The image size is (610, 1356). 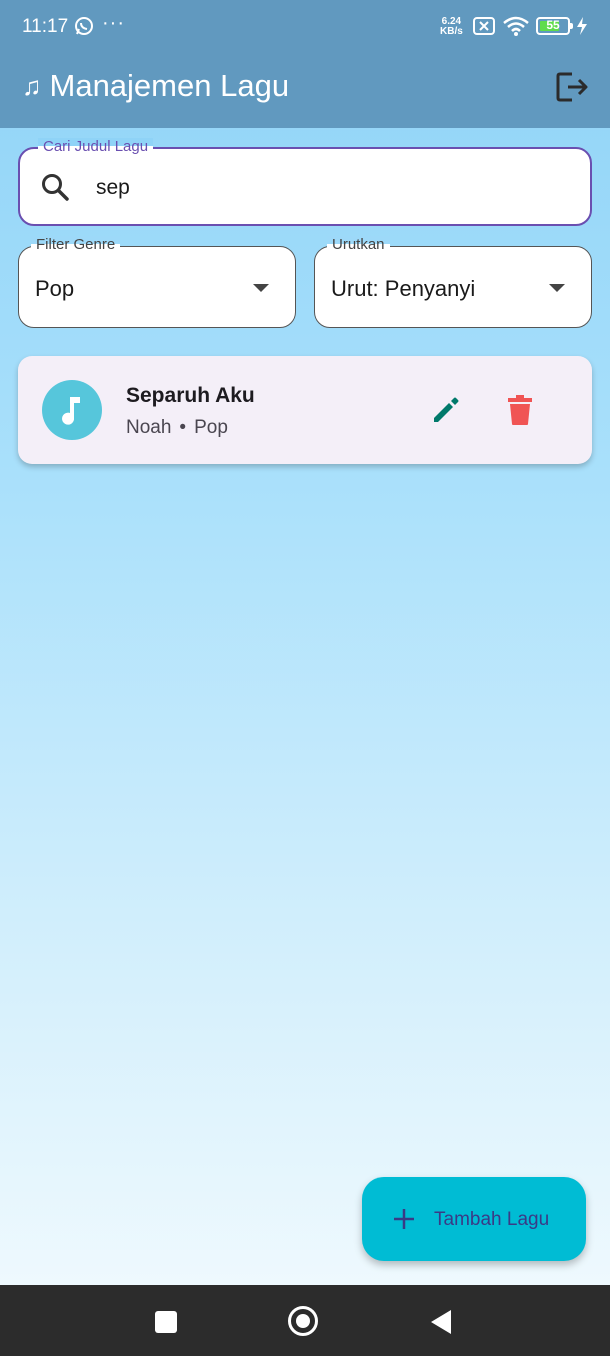 I want to click on wifi-icon, so click(x=516, y=26).